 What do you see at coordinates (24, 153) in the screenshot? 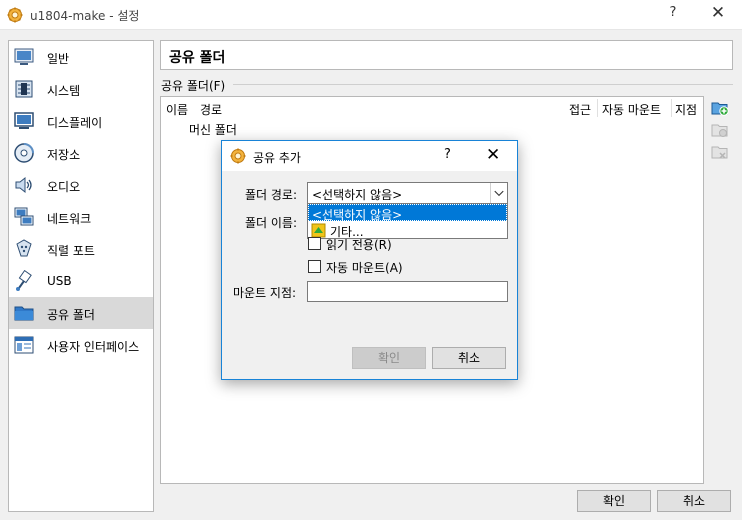
I see `storage-disk-icon` at bounding box center [24, 153].